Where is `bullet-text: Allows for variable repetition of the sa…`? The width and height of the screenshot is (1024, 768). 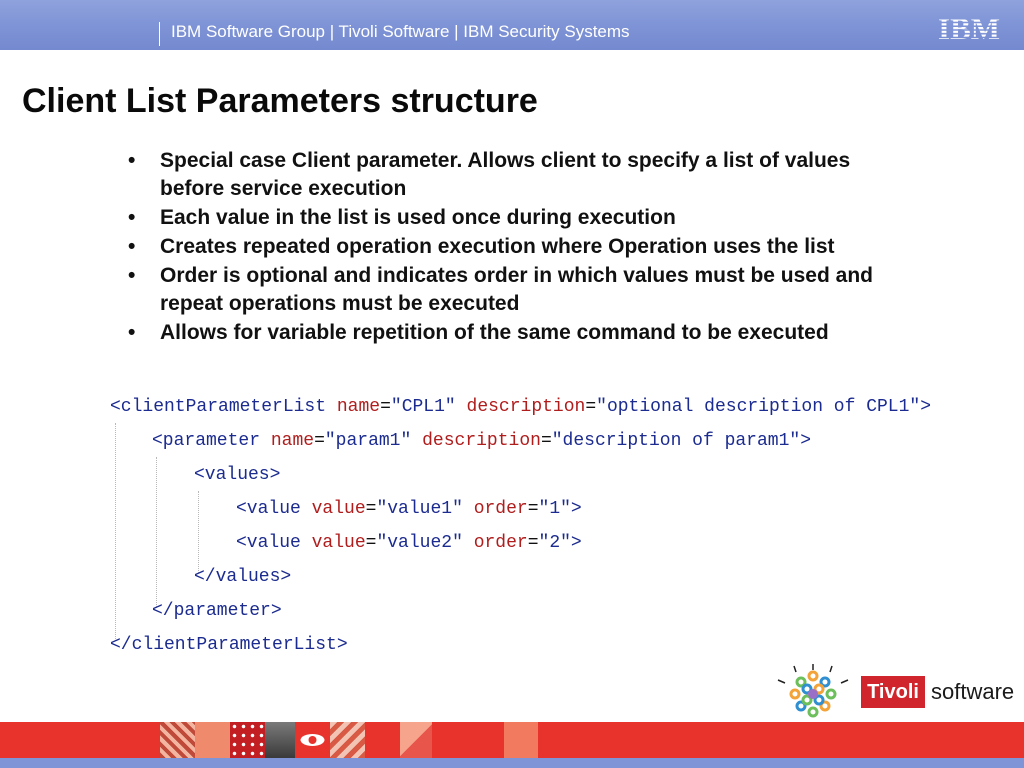
bullet-text: Allows for variable repetition of the sa… is located at coordinates (494, 332).